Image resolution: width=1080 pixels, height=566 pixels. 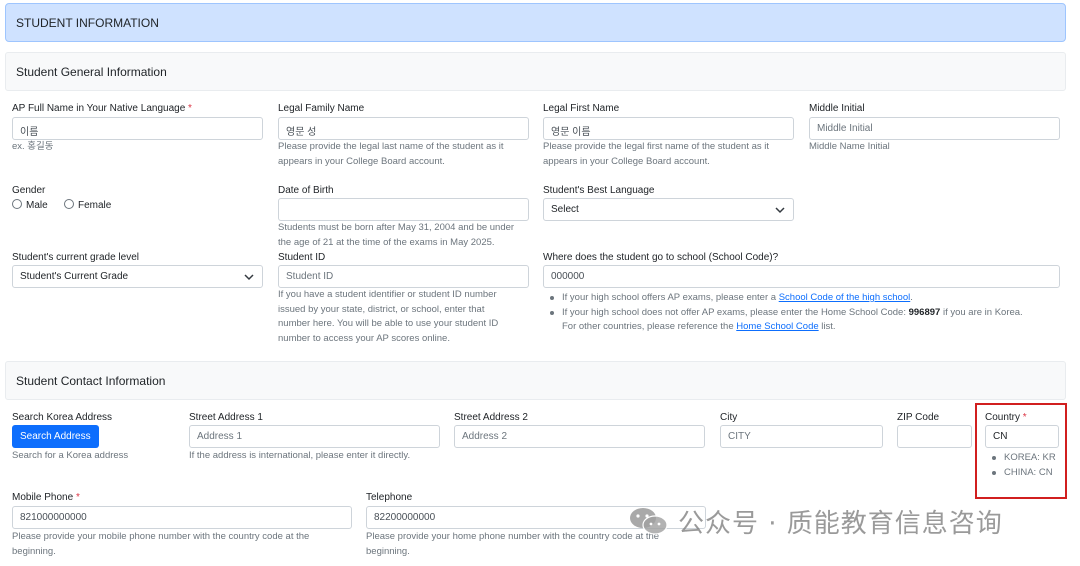 I want to click on watermark-text: 公众号 · 质能教育信息咨询, so click(x=840, y=524).